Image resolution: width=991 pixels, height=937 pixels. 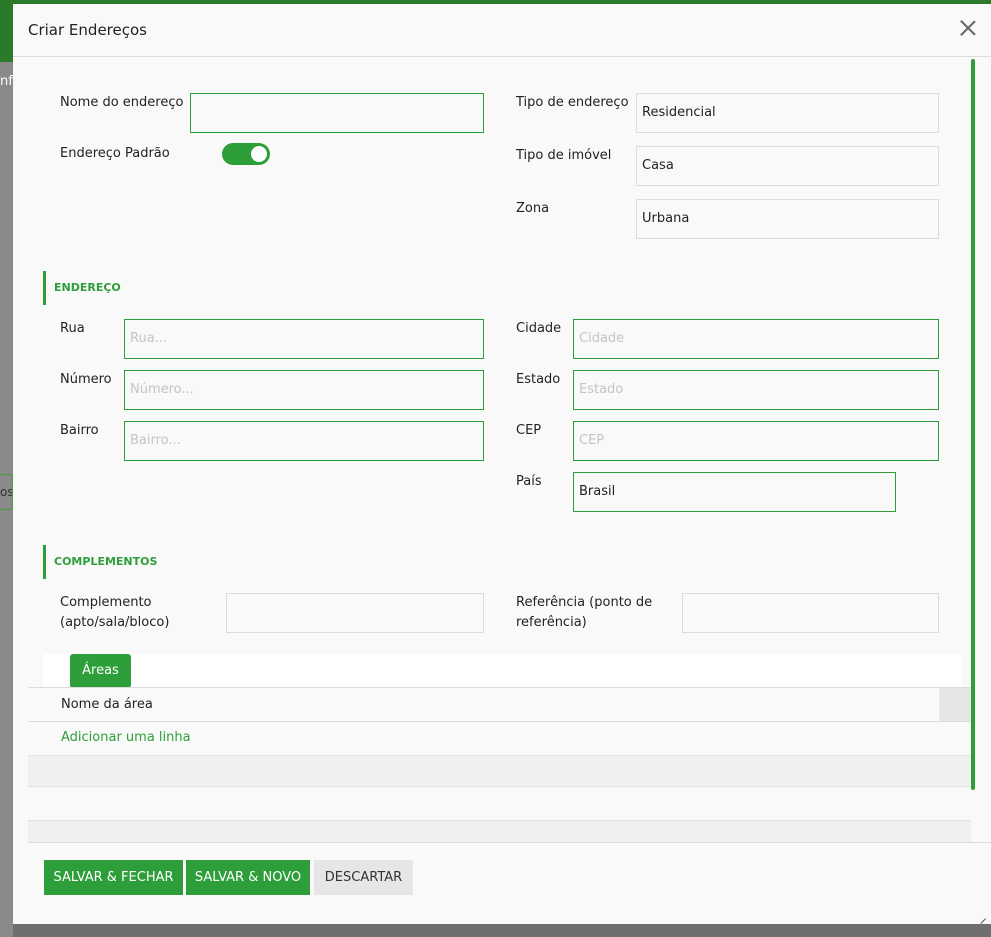 What do you see at coordinates (246, 154) in the screenshot?
I see `endereco-padrao-toggle` at bounding box center [246, 154].